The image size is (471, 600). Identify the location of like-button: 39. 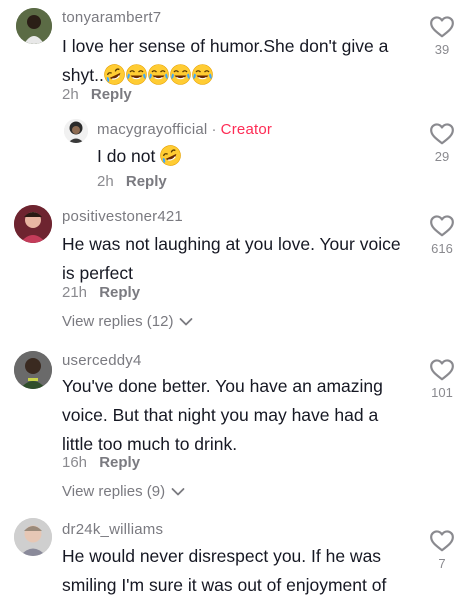
(442, 35).